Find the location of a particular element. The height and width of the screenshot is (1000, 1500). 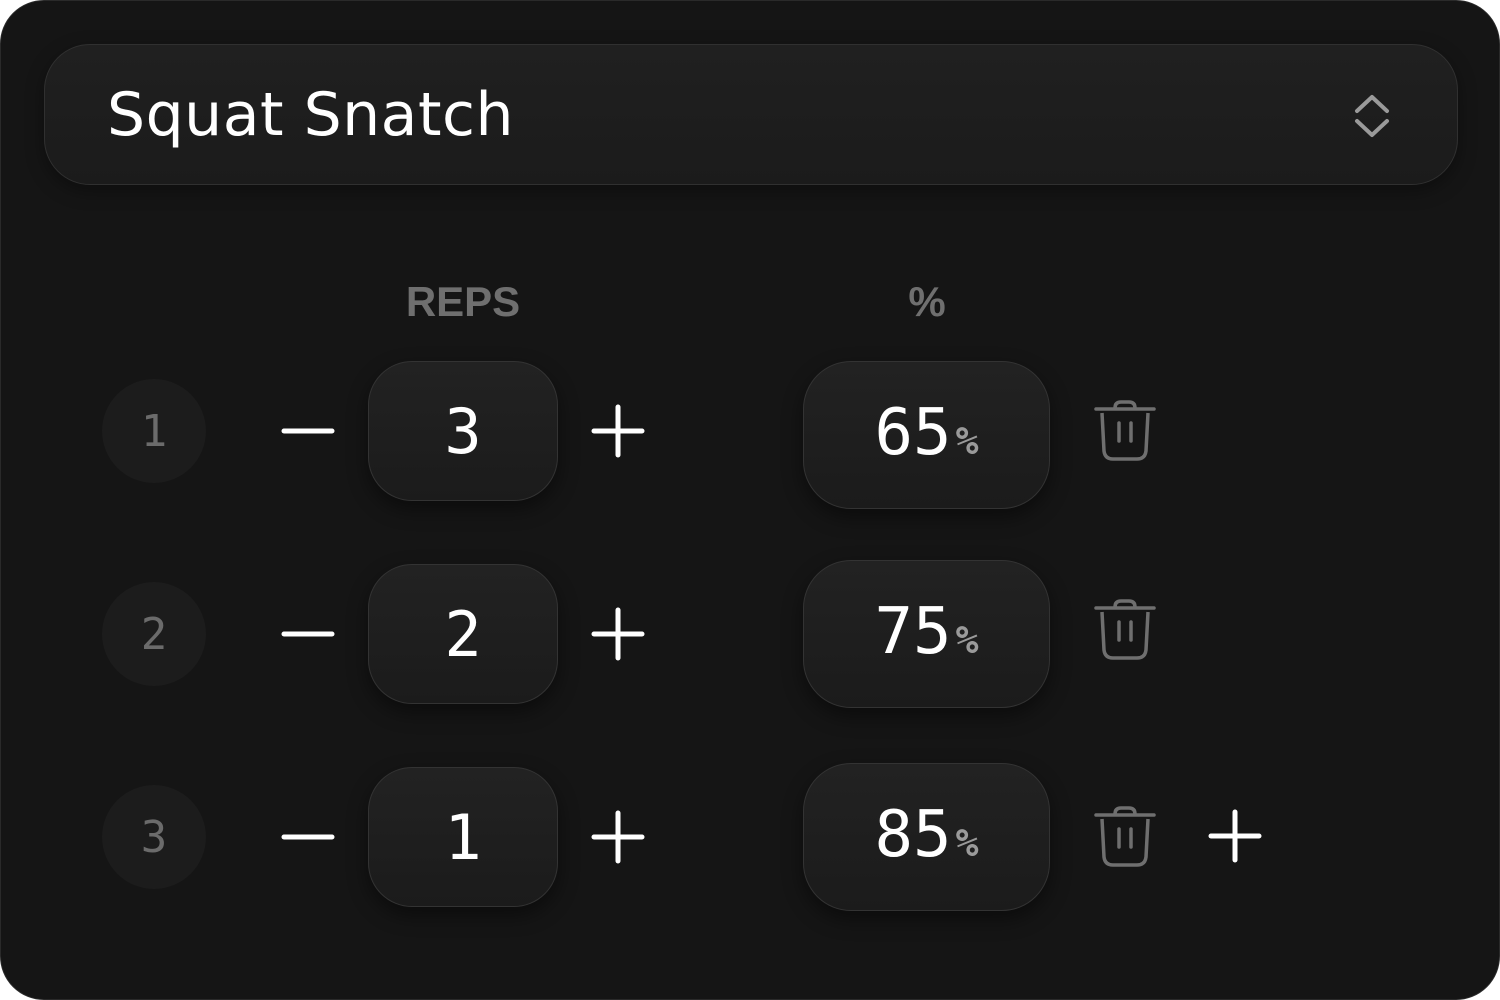

percent-input: 65 % is located at coordinates (926, 435).